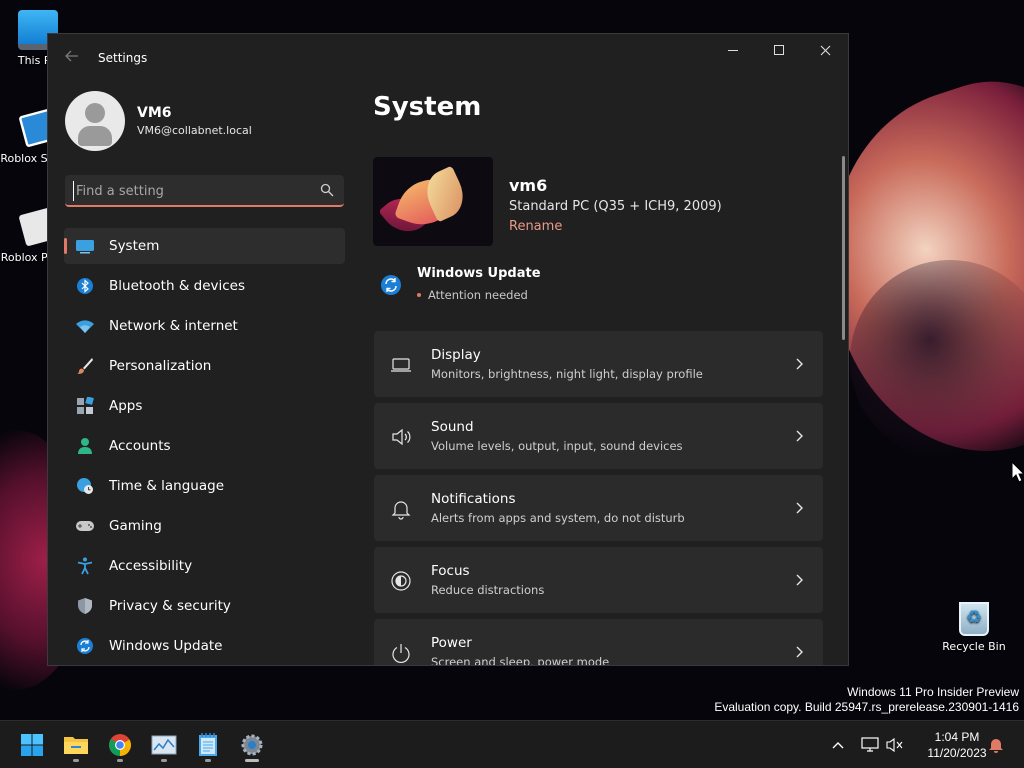 This screenshot has width=1024, height=768. I want to click on card-focus: Focus Reduce distractions, so click(598, 580).